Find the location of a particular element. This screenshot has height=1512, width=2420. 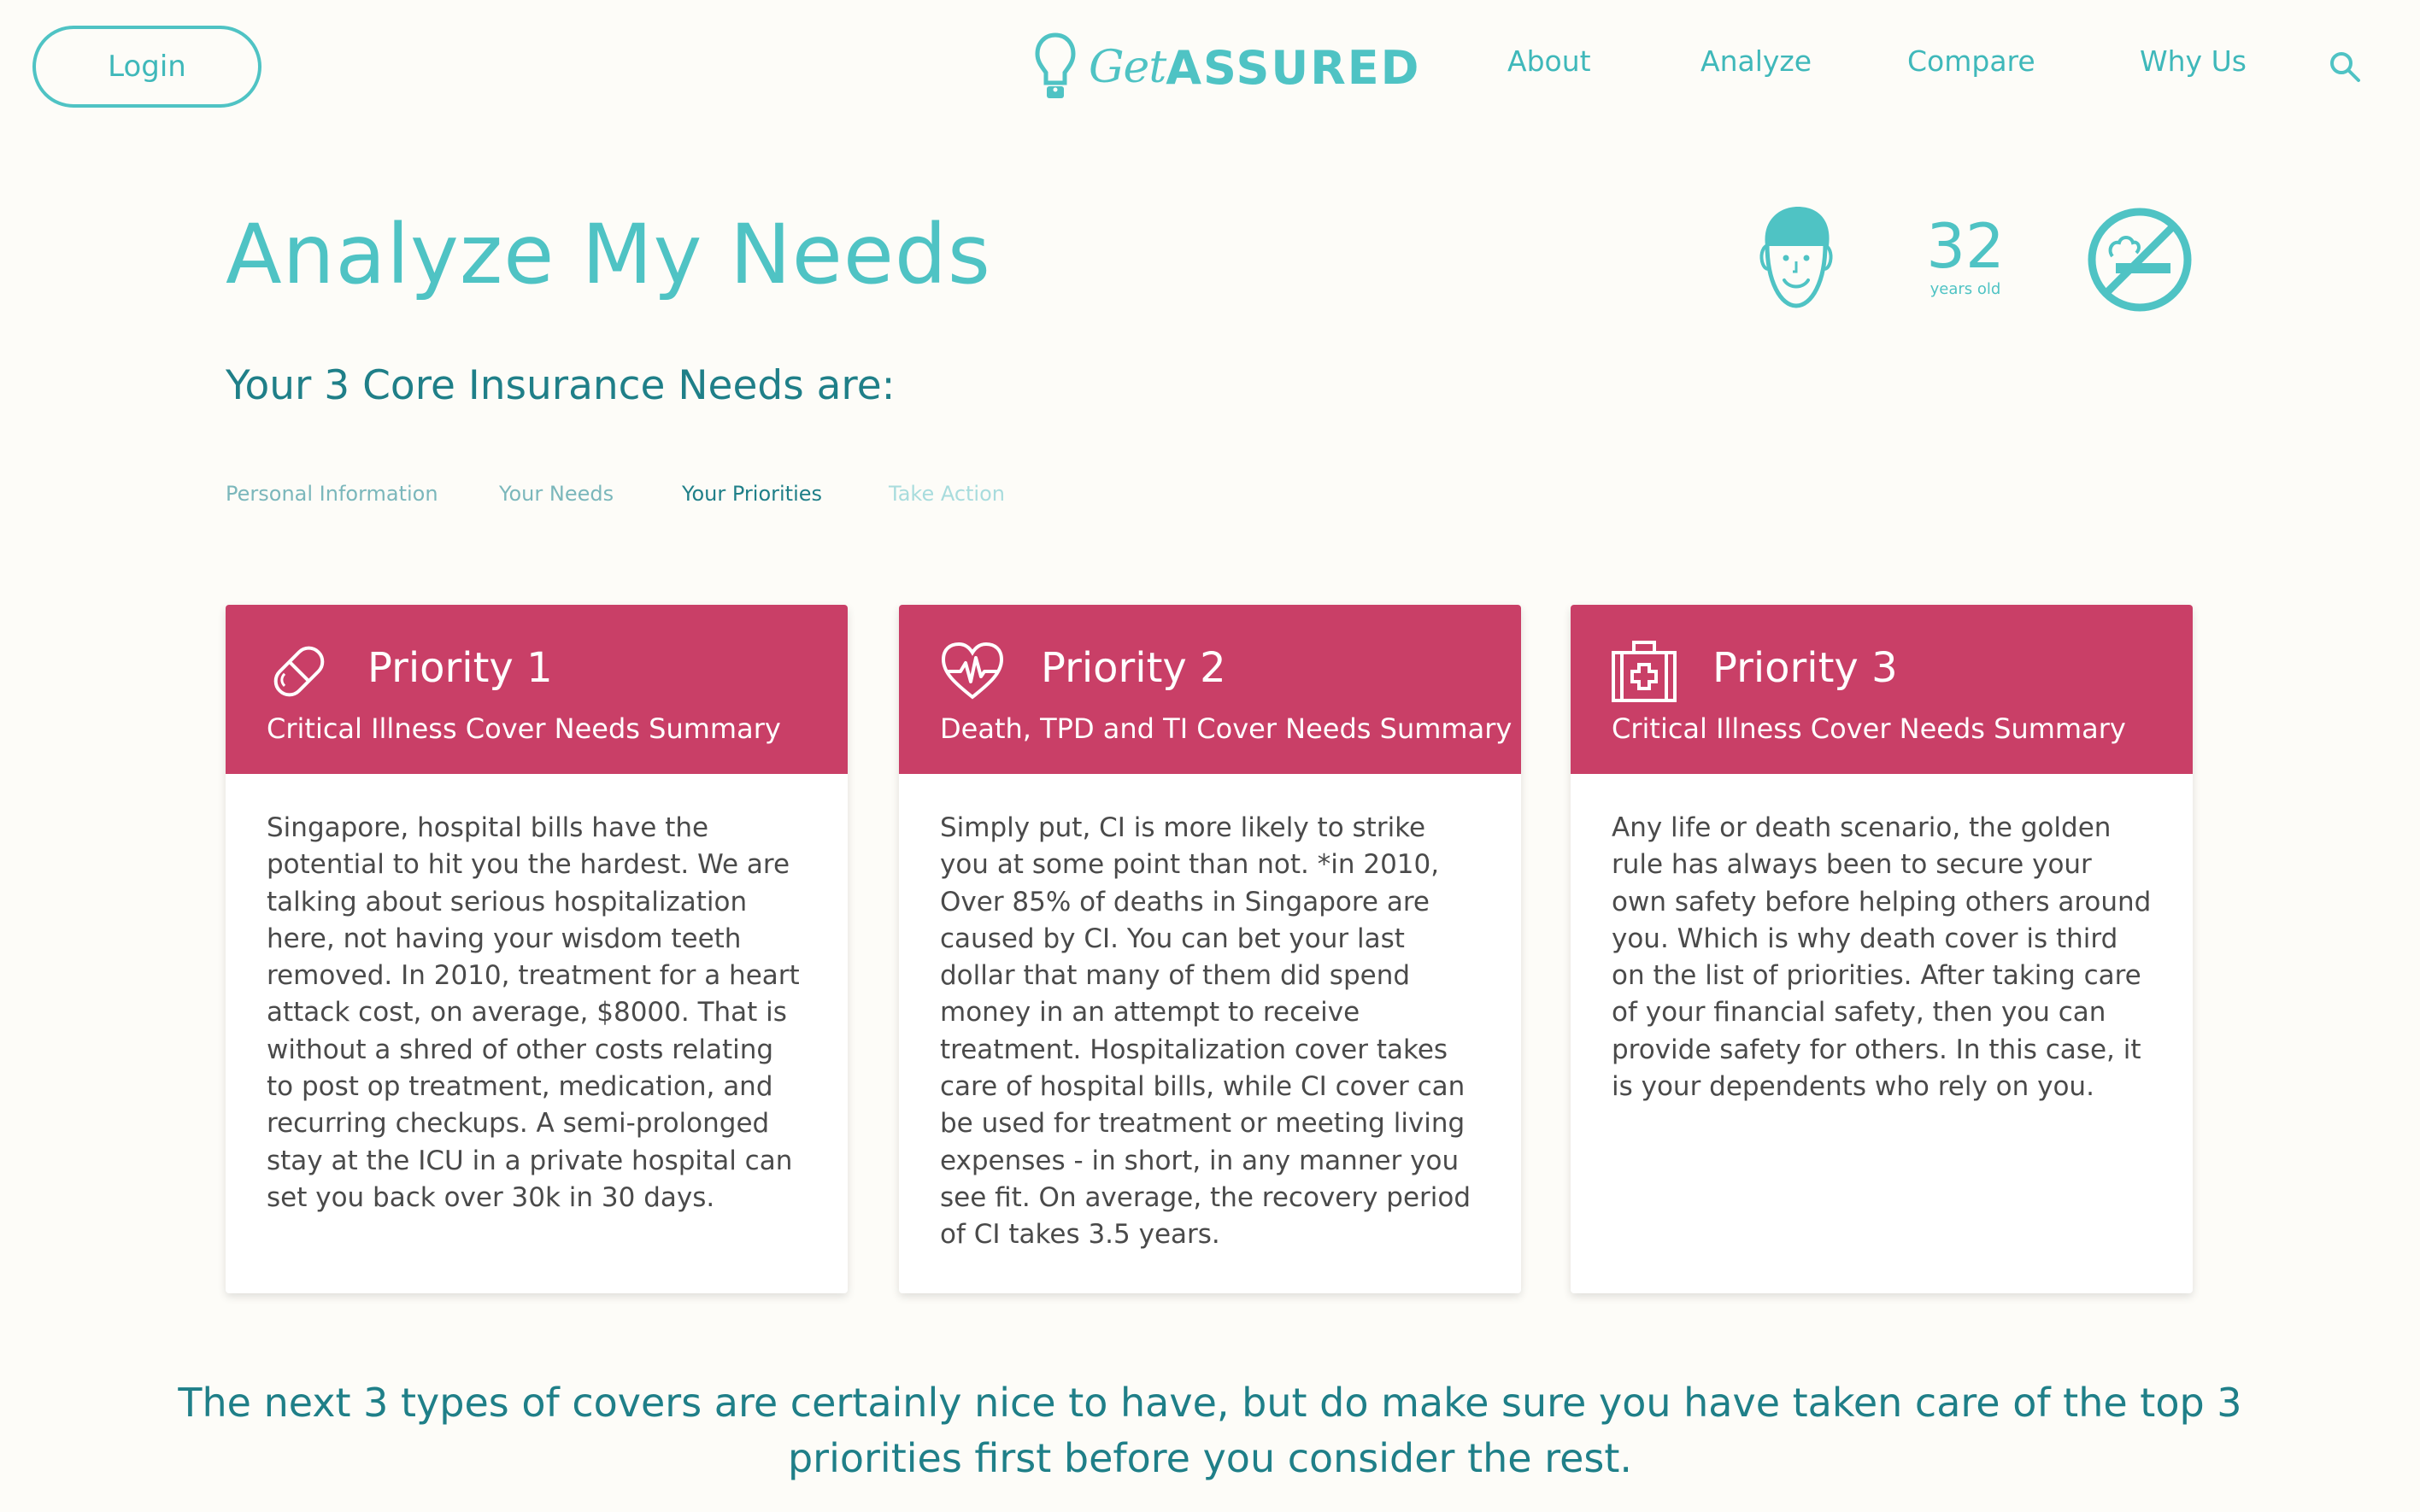

nav-about: About is located at coordinates (1549, 61).